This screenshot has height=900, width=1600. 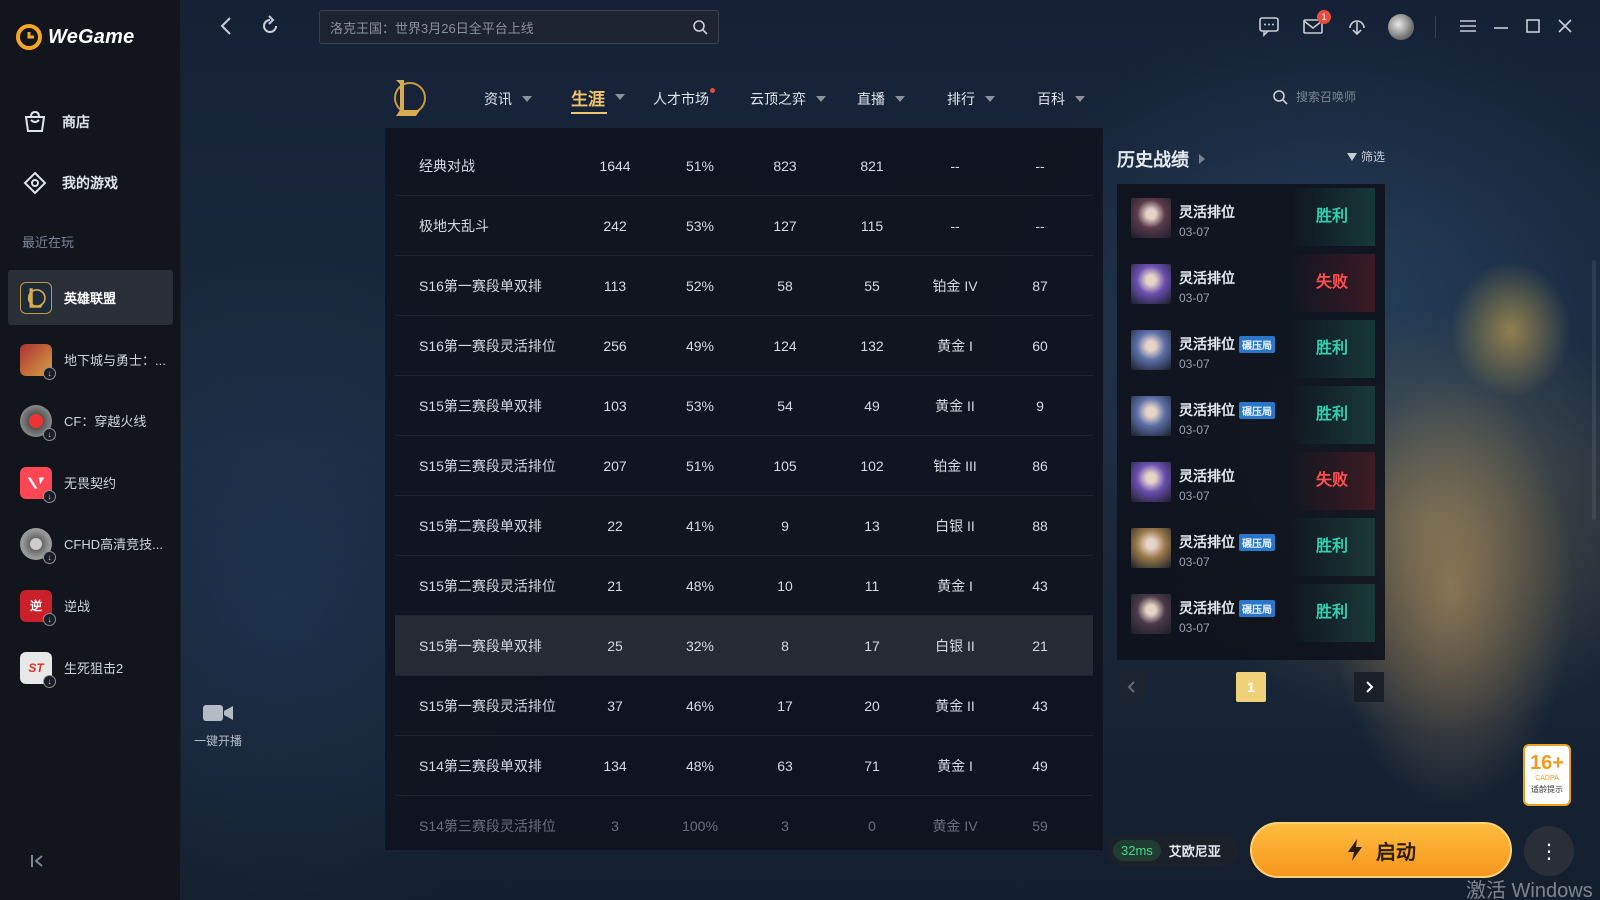 I want to click on collapse-sidebar-icon, so click(x=37, y=861).